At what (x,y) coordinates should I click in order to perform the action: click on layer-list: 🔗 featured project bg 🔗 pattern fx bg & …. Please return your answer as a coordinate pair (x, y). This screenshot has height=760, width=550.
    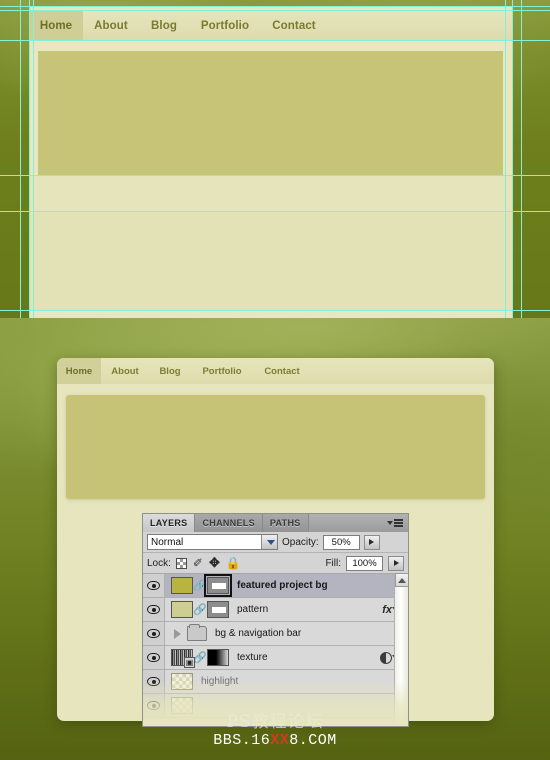
    Looking at the image, I should click on (275, 646).